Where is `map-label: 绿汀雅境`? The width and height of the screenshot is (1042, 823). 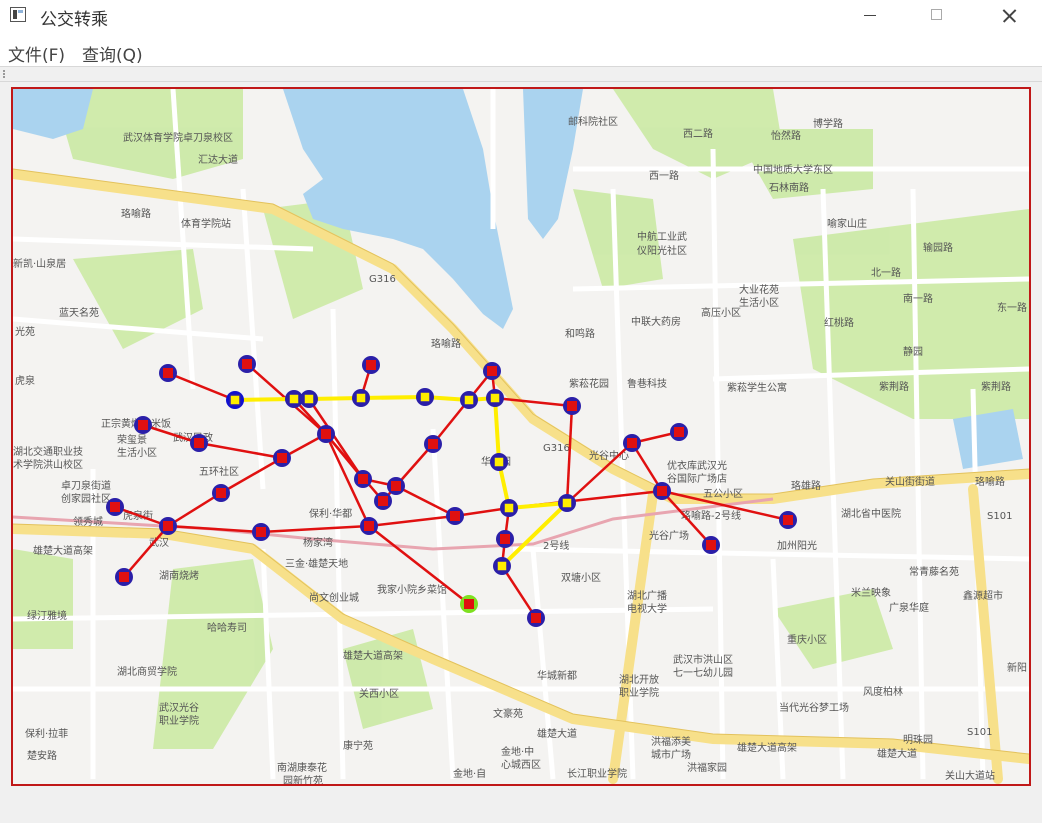
map-label: 绿汀雅境 is located at coordinates (47, 615).